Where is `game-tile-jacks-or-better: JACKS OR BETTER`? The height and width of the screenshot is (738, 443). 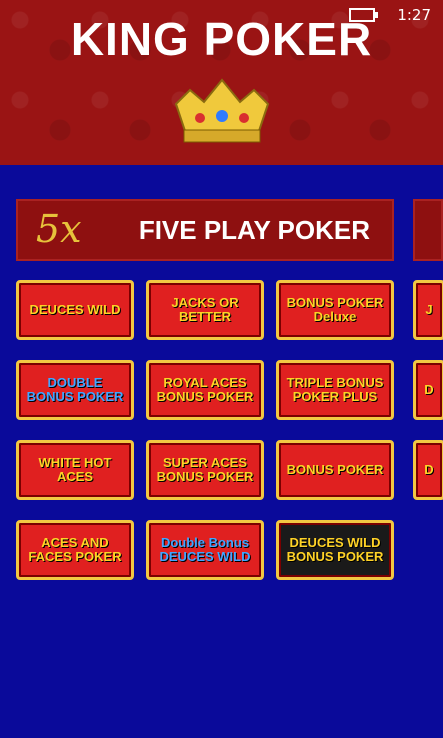
game-tile-jacks-or-better: JACKS OR BETTER is located at coordinates (205, 310).